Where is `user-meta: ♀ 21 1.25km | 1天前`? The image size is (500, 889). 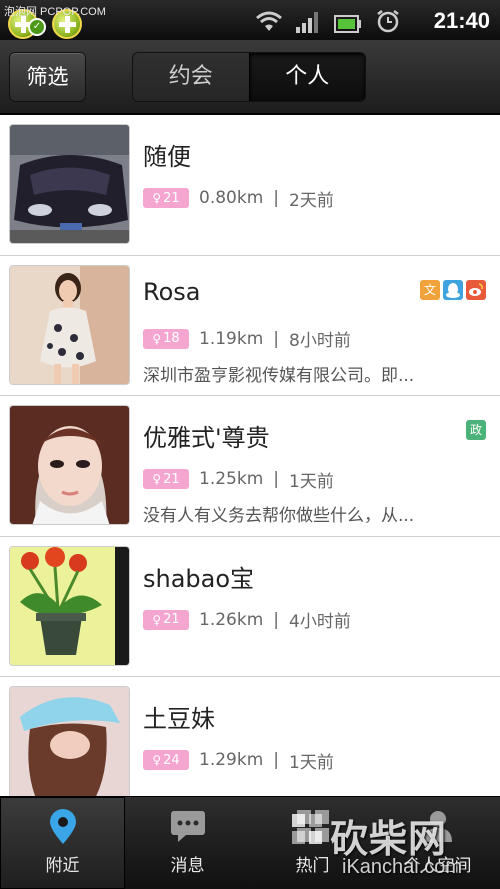
user-meta: ♀ 21 1.25km | 1天前 is located at coordinates (238, 480).